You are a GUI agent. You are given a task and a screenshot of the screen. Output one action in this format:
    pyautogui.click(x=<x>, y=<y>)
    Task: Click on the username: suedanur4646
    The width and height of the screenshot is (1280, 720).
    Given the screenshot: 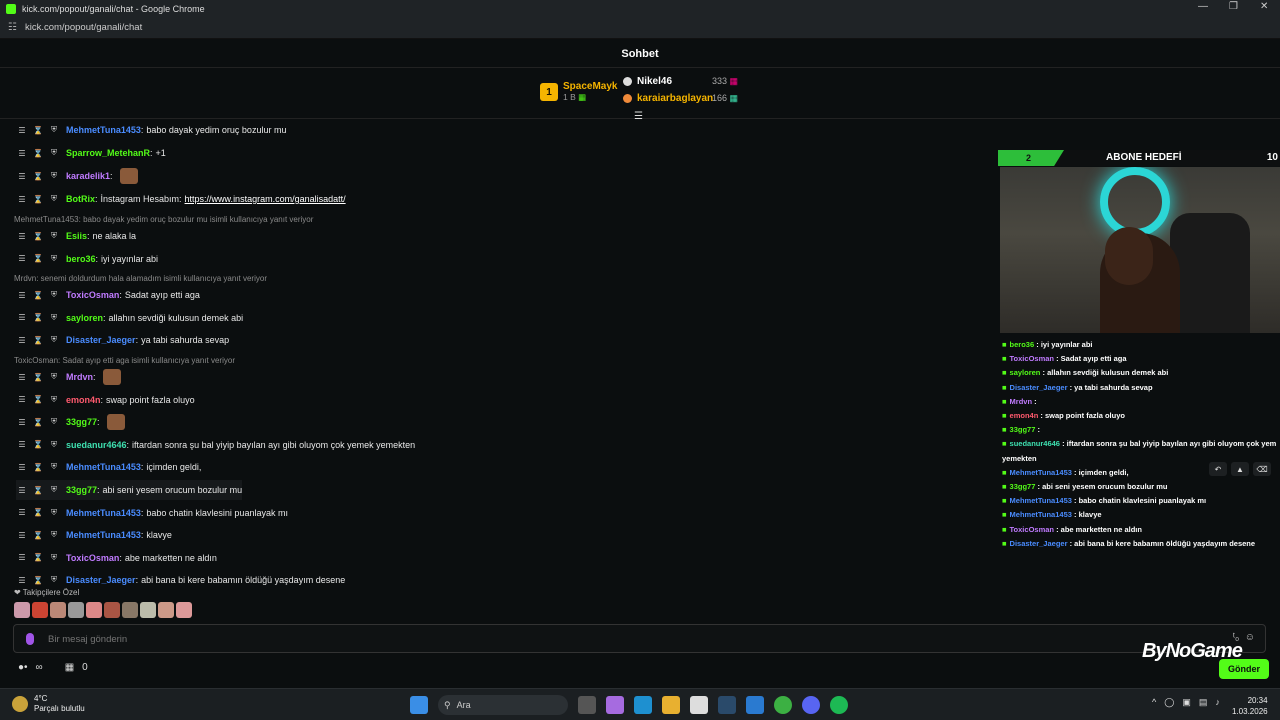 What is the action you would take?
    pyautogui.click(x=96, y=445)
    